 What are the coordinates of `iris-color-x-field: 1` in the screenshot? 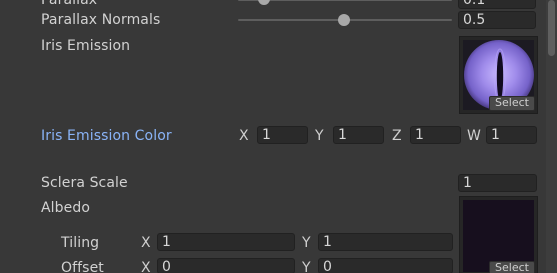 It's located at (282, 135).